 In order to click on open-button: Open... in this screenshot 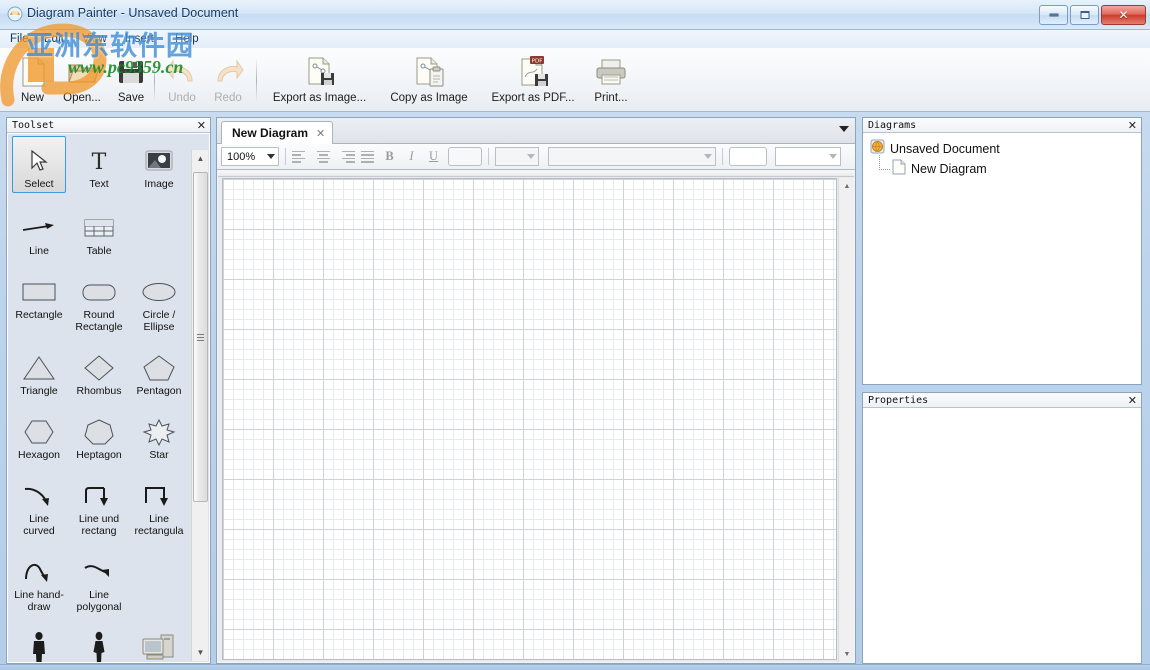, I will do `click(82, 80)`.